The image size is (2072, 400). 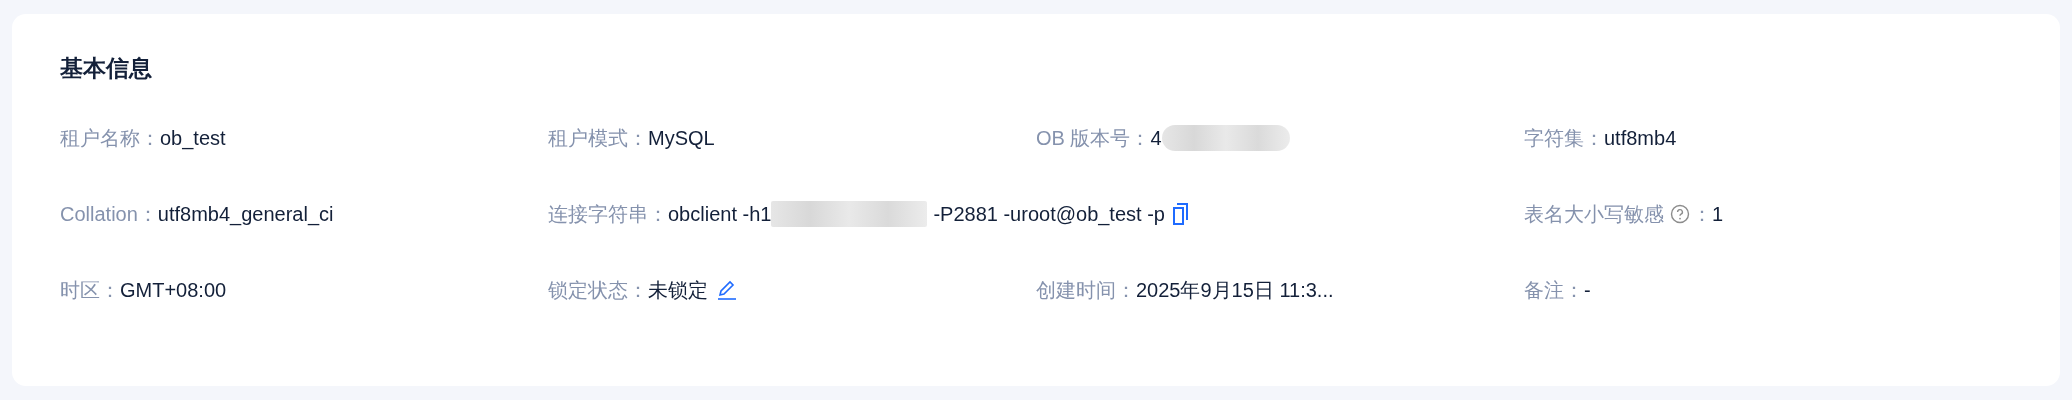 What do you see at coordinates (106, 68) in the screenshot?
I see `card-title: 基本信息` at bounding box center [106, 68].